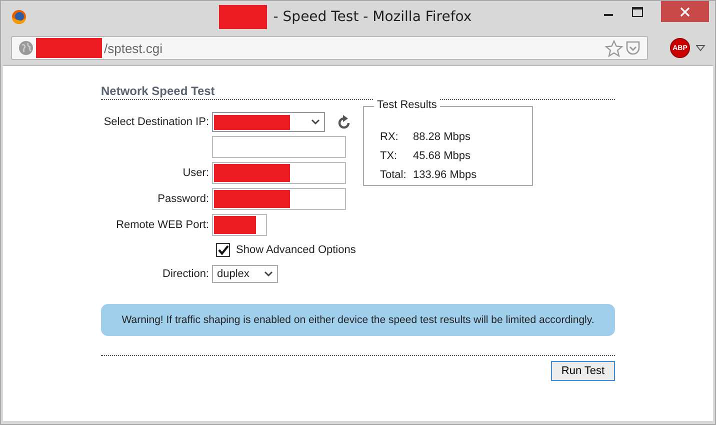 This screenshot has height=425, width=716. I want to click on direction-dropdown: duplex, so click(245, 274).